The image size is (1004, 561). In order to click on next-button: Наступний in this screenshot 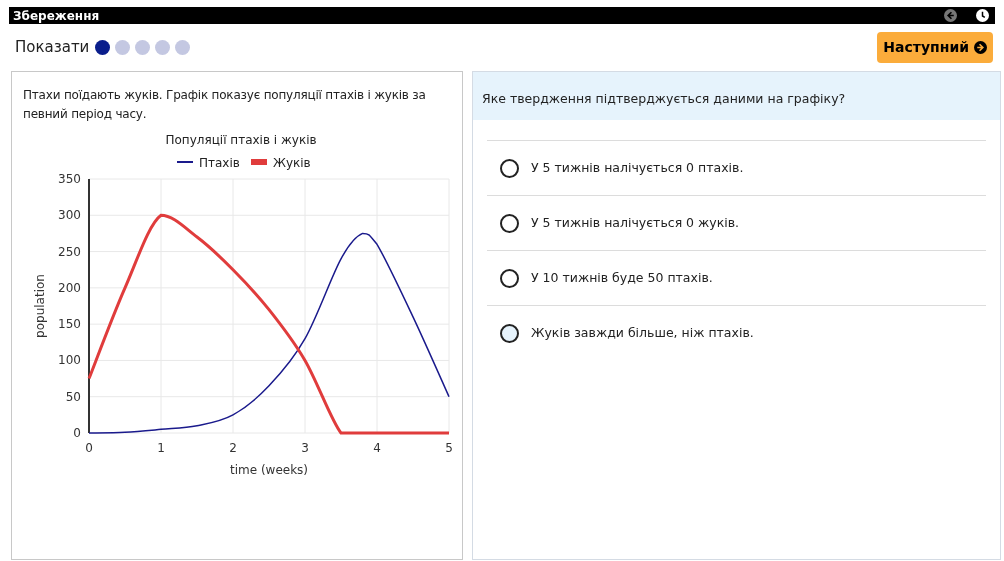, I will do `click(935, 47)`.